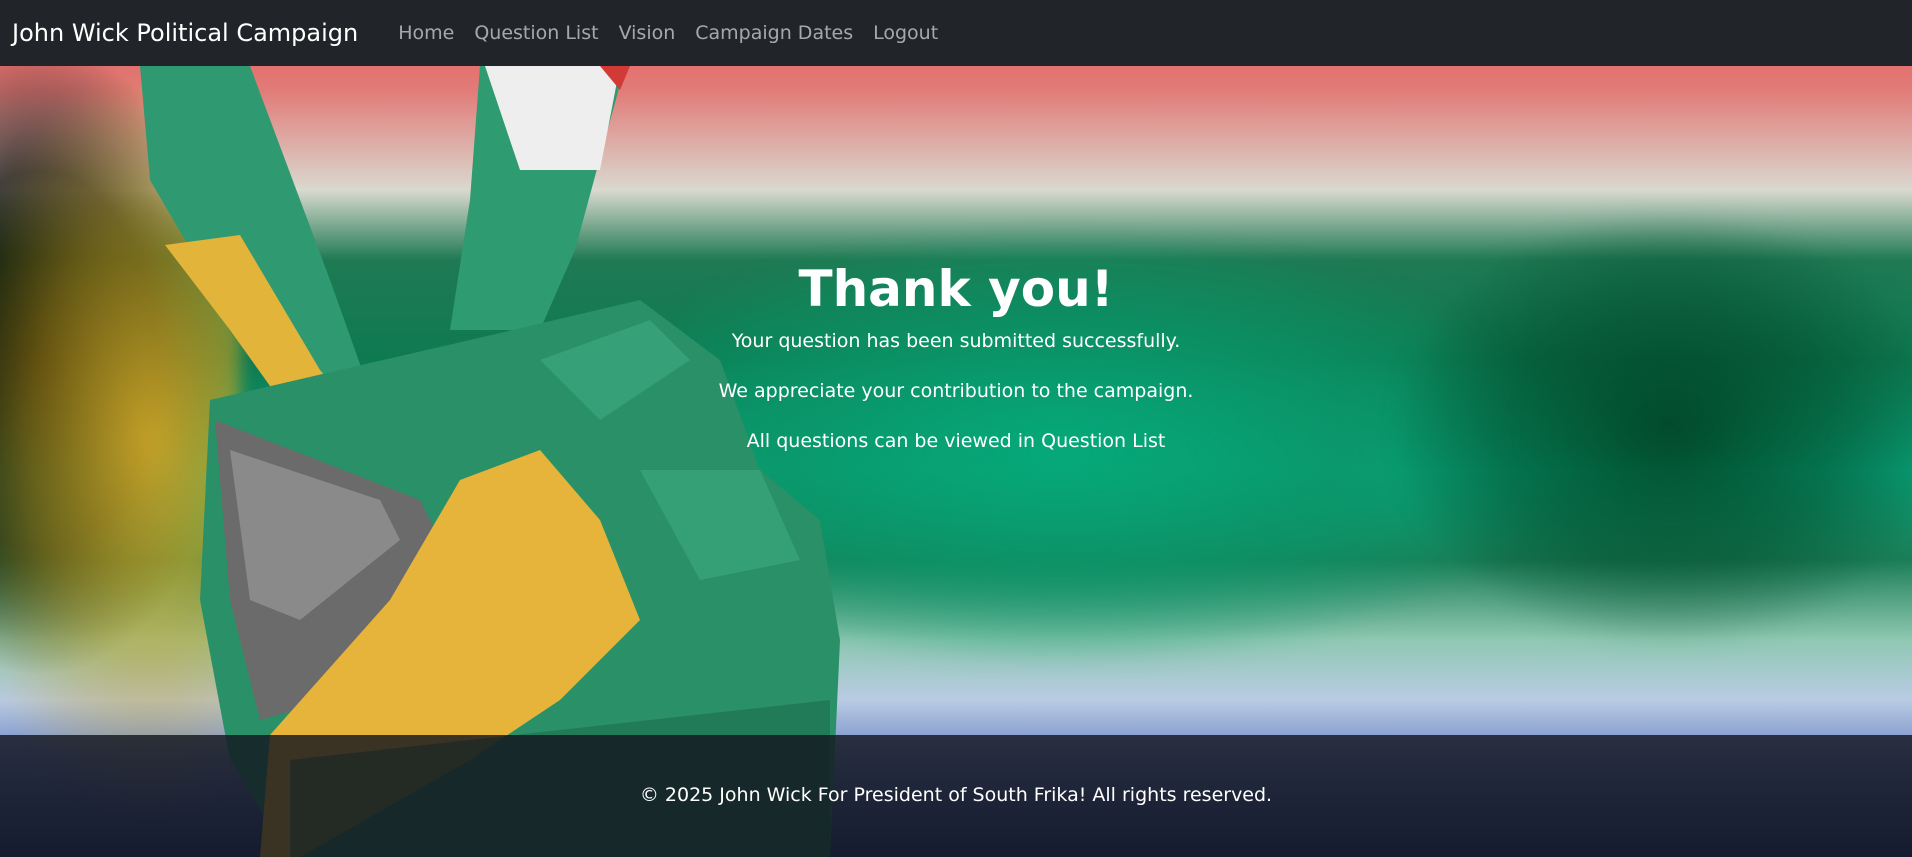 Image resolution: width=1912 pixels, height=857 pixels. I want to click on nav-link-campaign-dates: Campaign Dates, so click(774, 33).